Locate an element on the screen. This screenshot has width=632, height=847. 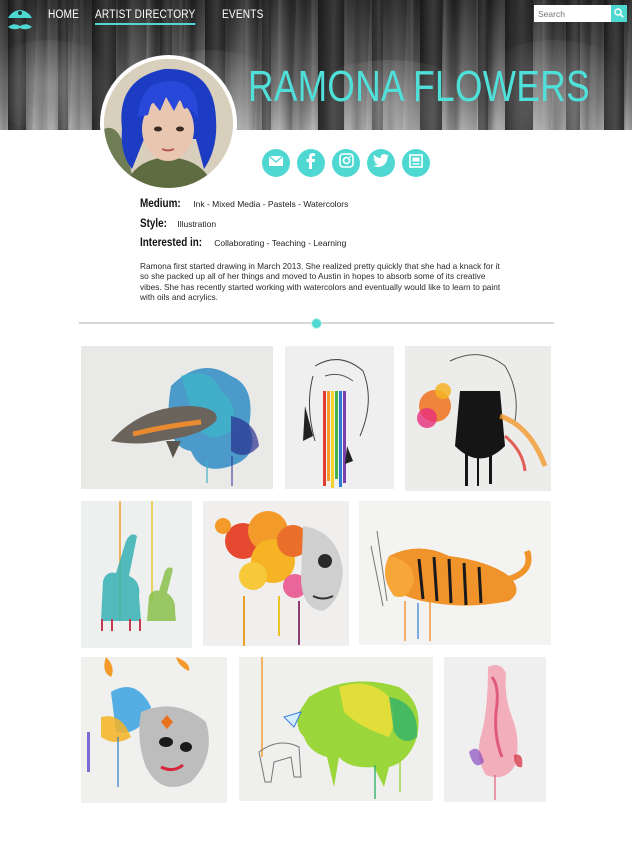
twitter-button is located at coordinates (381, 163).